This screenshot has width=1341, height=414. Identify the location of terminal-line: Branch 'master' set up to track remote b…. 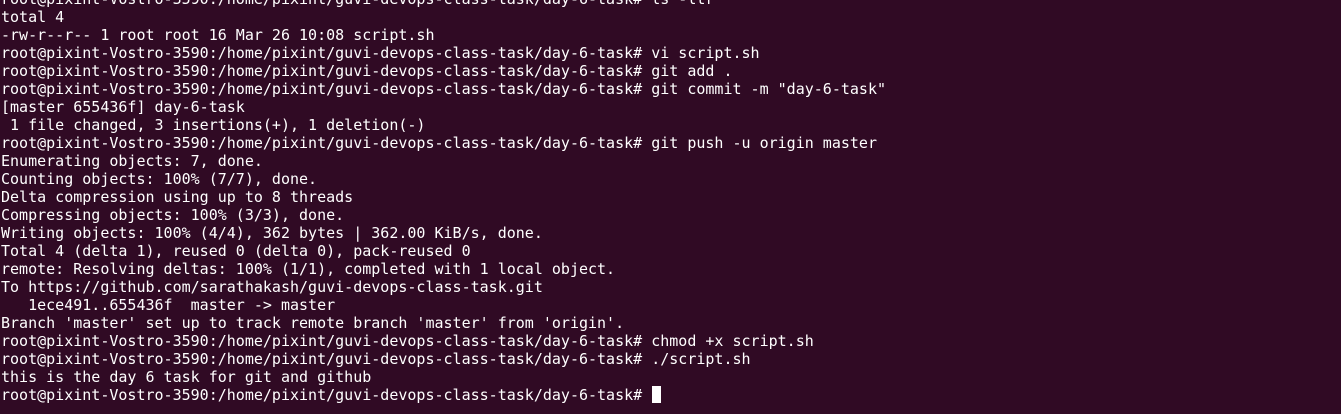
(313, 323).